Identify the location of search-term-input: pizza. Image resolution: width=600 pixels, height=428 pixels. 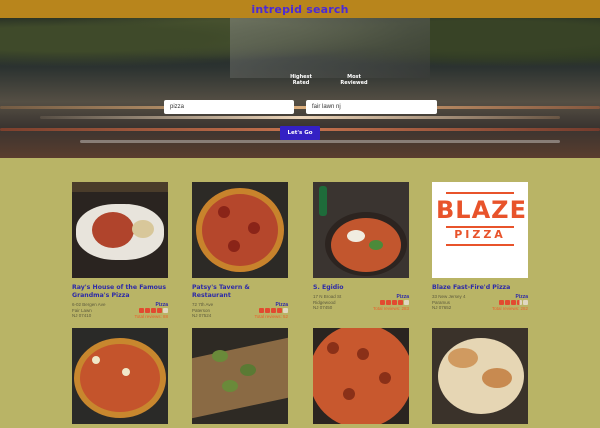
(229, 107).